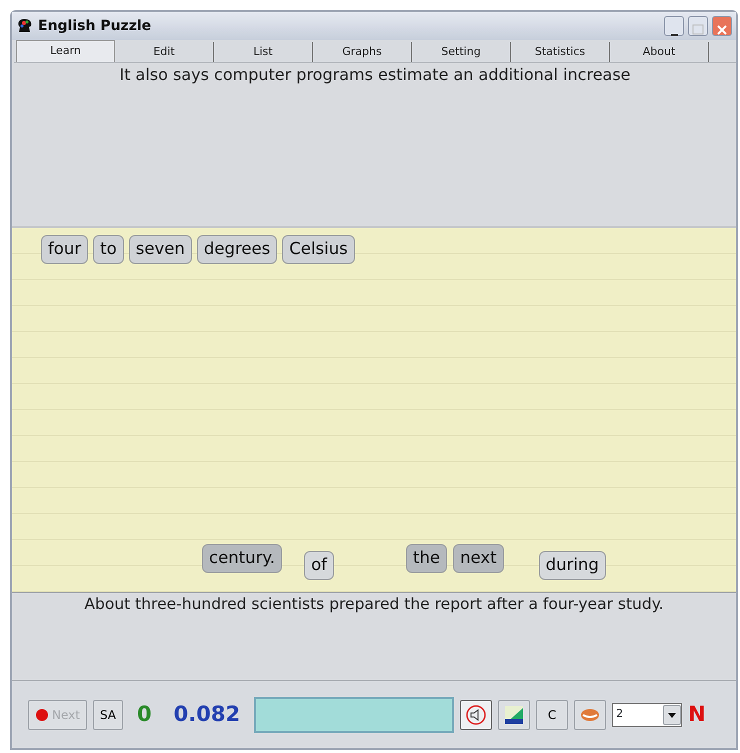 The width and height of the screenshot is (740, 753). What do you see at coordinates (674, 35) in the screenshot?
I see `minimize-icon` at bounding box center [674, 35].